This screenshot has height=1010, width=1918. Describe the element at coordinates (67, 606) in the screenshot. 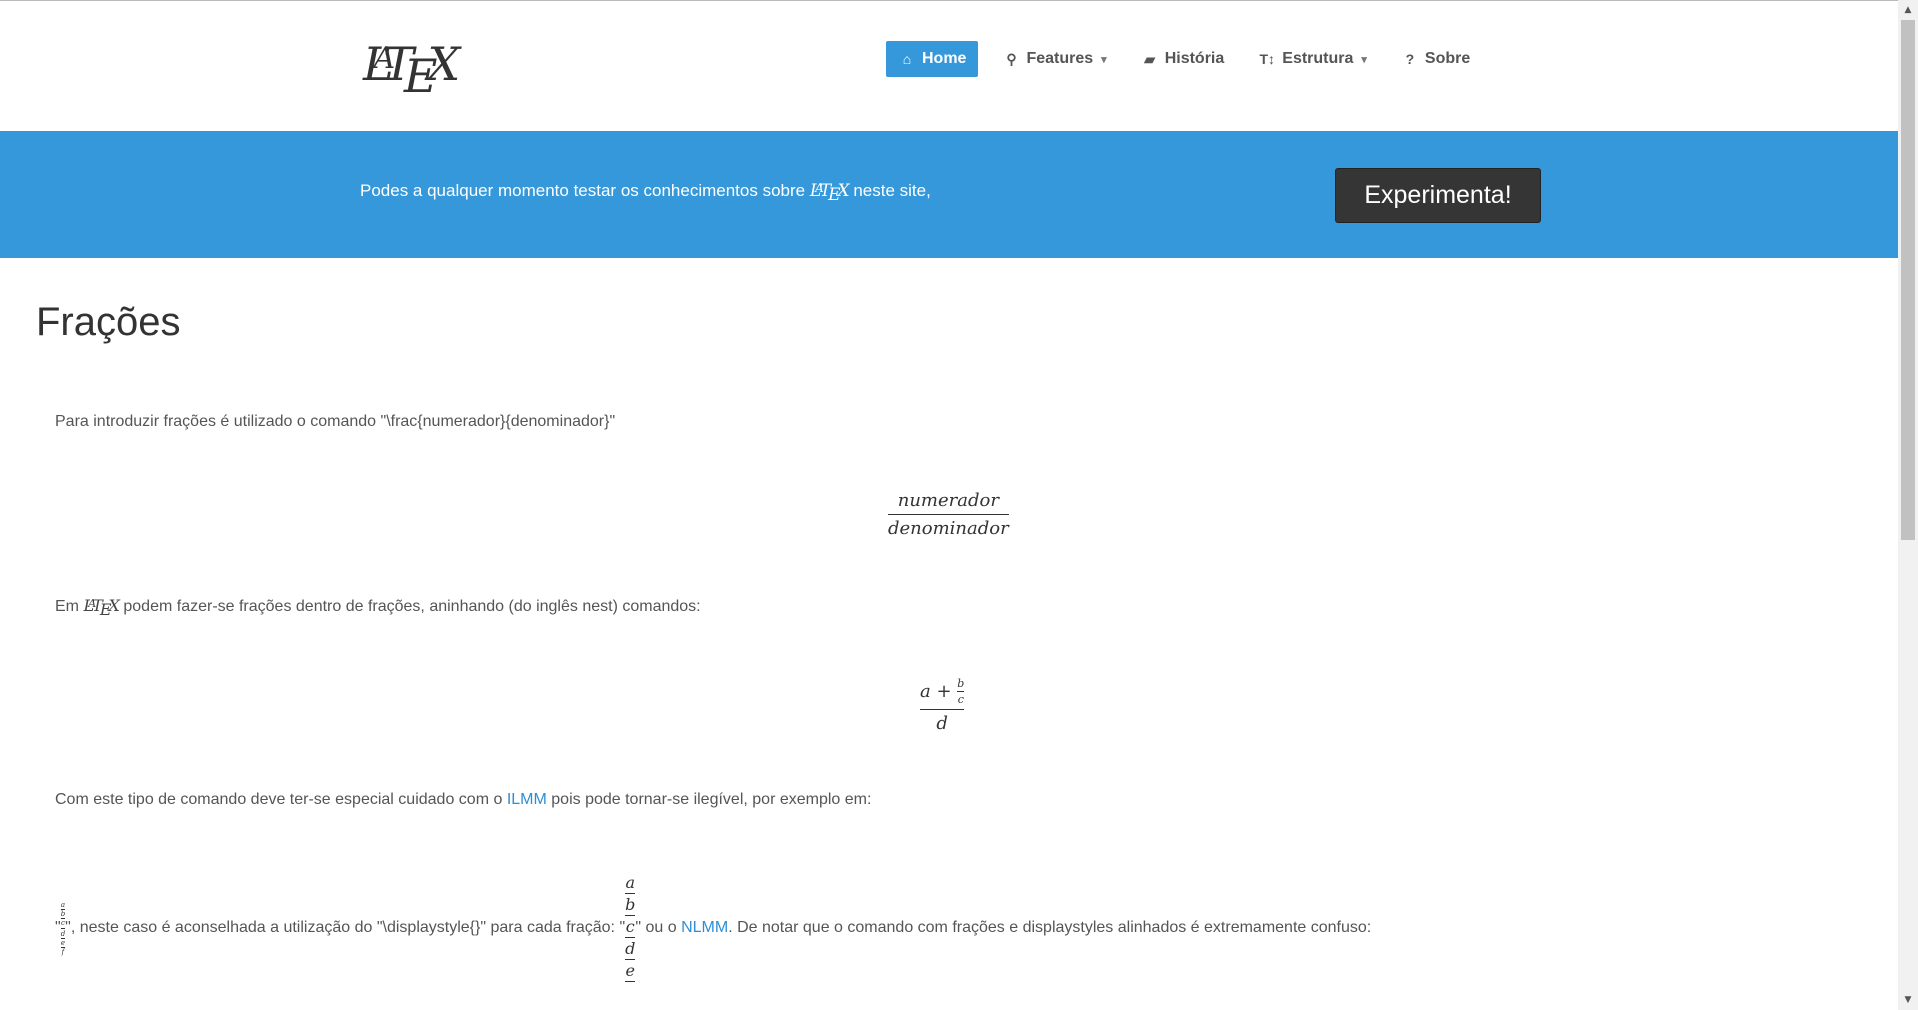

I see `paragraph-text: Em` at that location.